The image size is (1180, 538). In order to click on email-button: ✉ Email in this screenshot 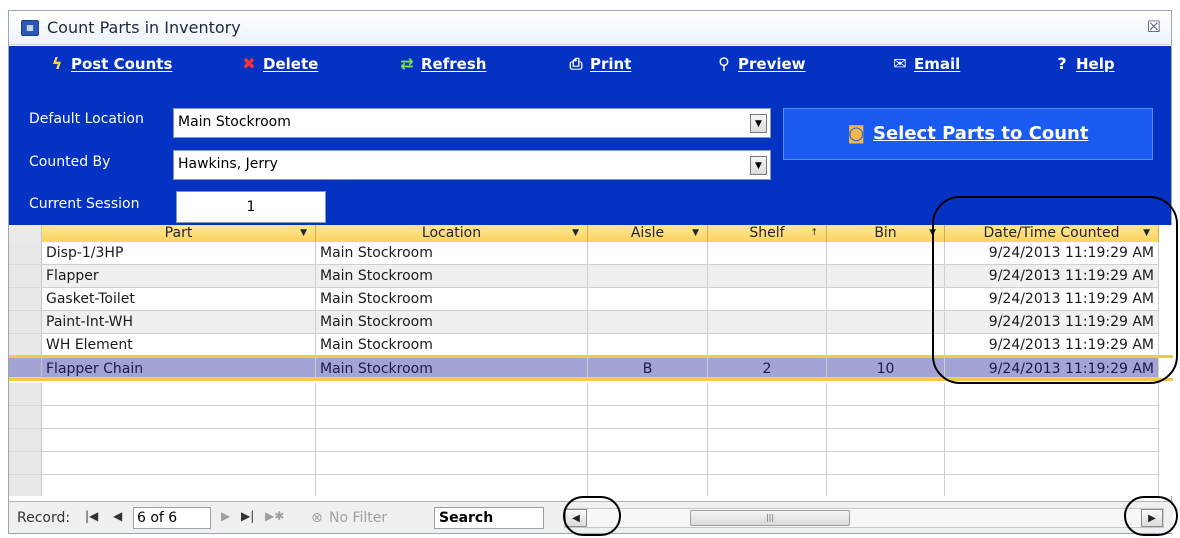, I will do `click(925, 67)`.